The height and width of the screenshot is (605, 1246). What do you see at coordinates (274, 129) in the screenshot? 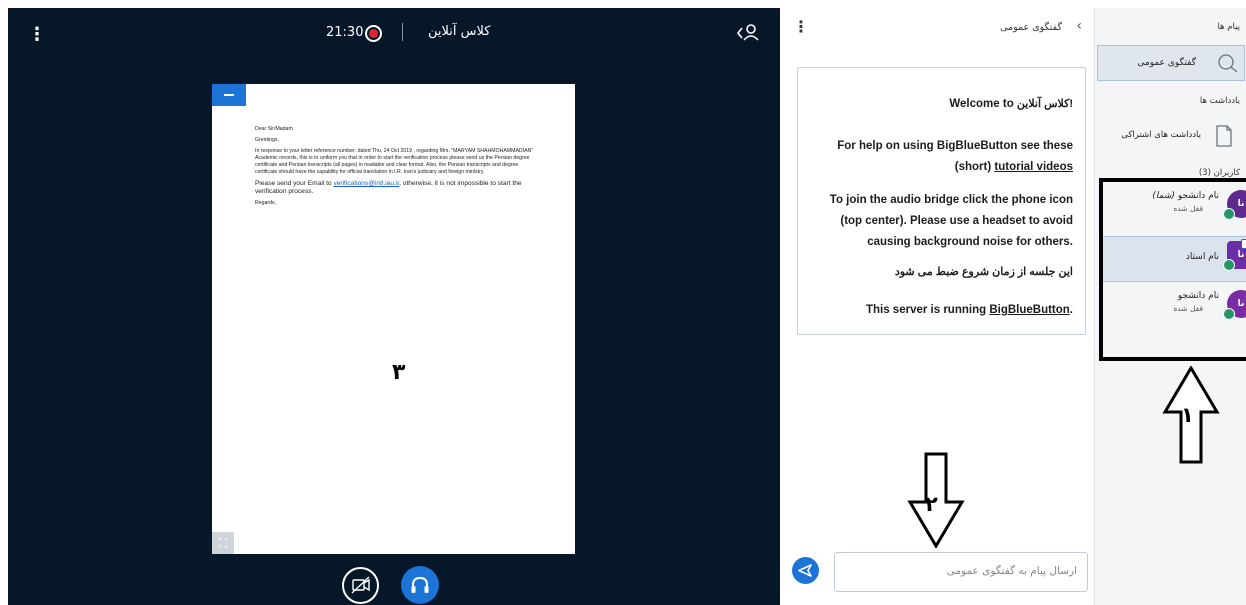
I see `letter-salutation: Dear Sir/Madam` at bounding box center [274, 129].